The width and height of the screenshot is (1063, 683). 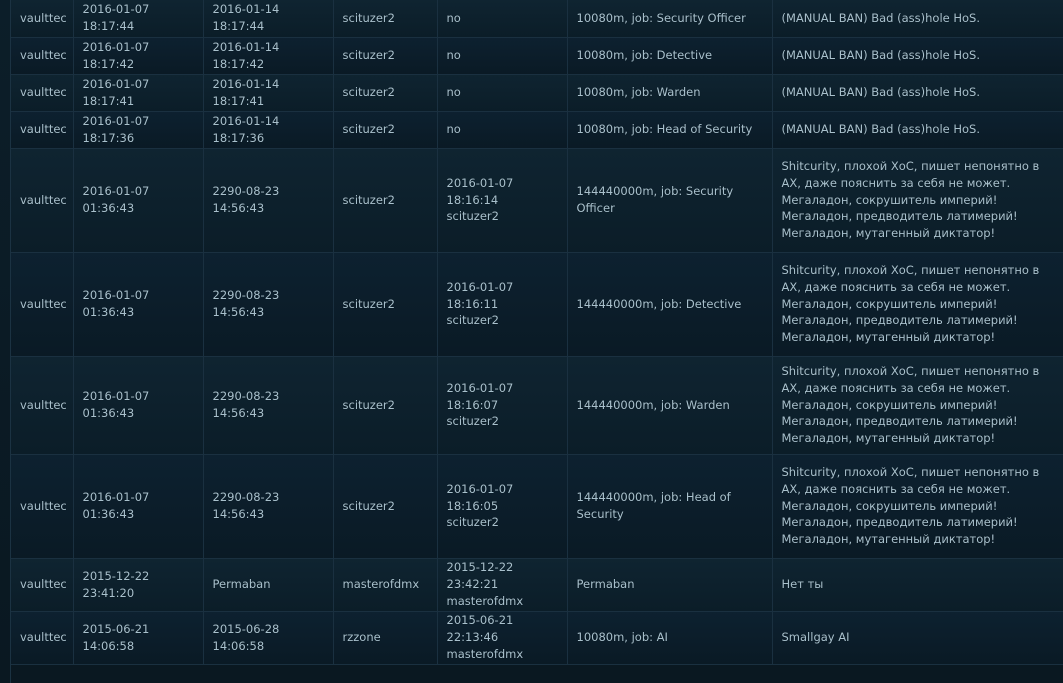 What do you see at coordinates (802, 584) in the screenshot?
I see `ban-reason: Нет ты` at bounding box center [802, 584].